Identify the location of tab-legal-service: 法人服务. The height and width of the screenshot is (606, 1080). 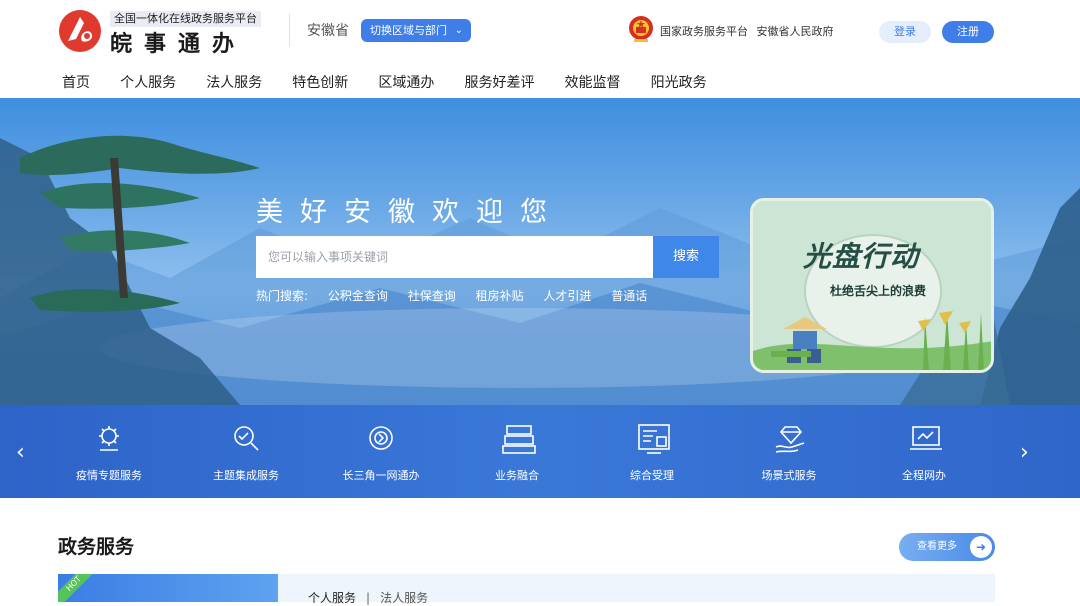
(404, 598).